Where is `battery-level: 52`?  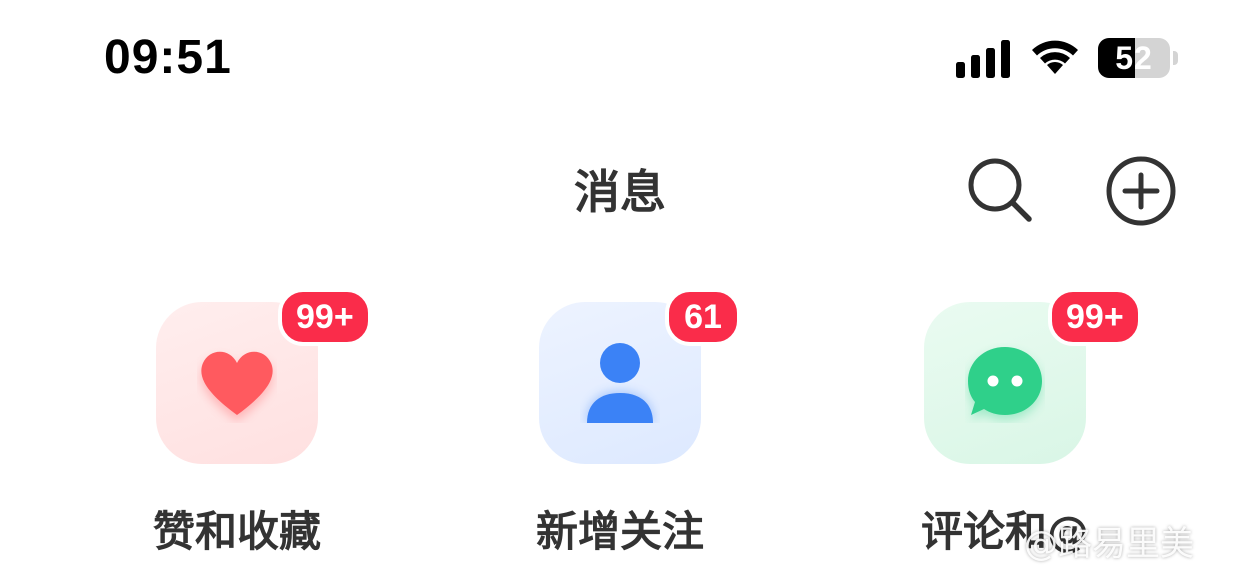 battery-level: 52 is located at coordinates (1134, 58).